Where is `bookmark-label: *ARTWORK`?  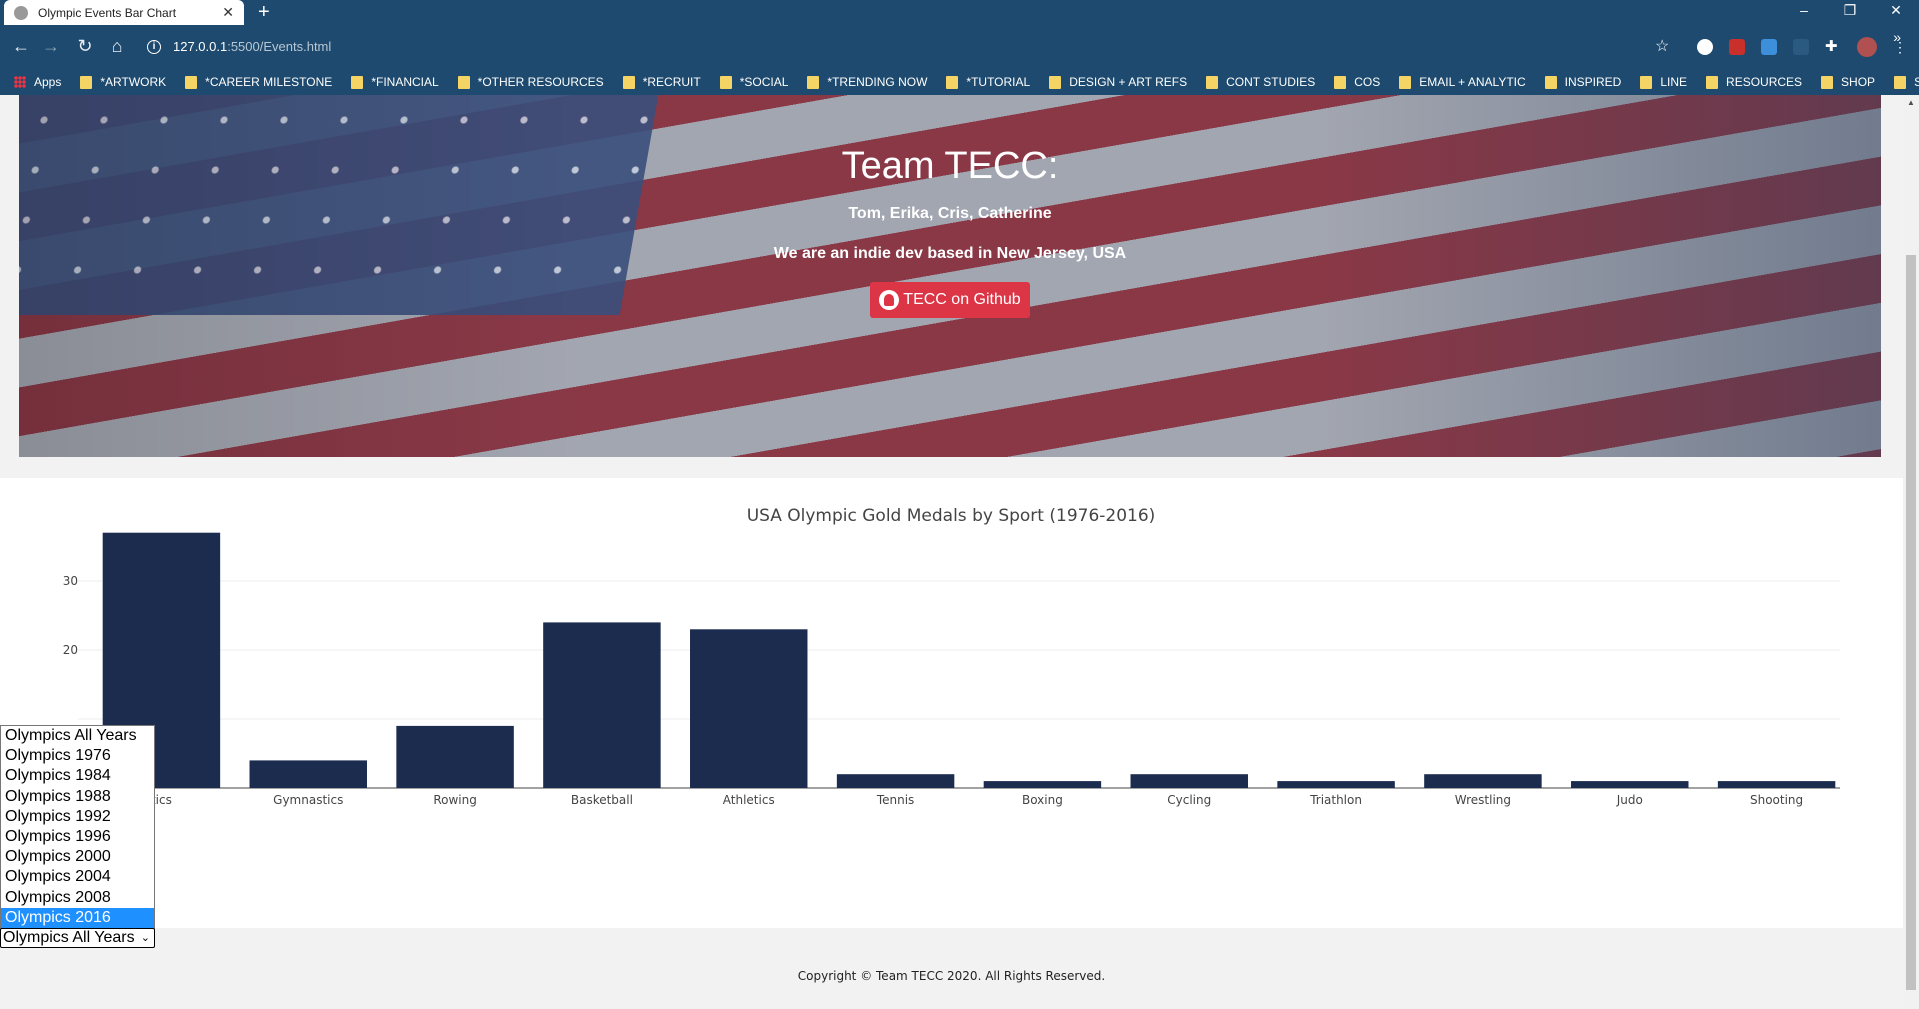
bookmark-label: *ARTWORK is located at coordinates (133, 82).